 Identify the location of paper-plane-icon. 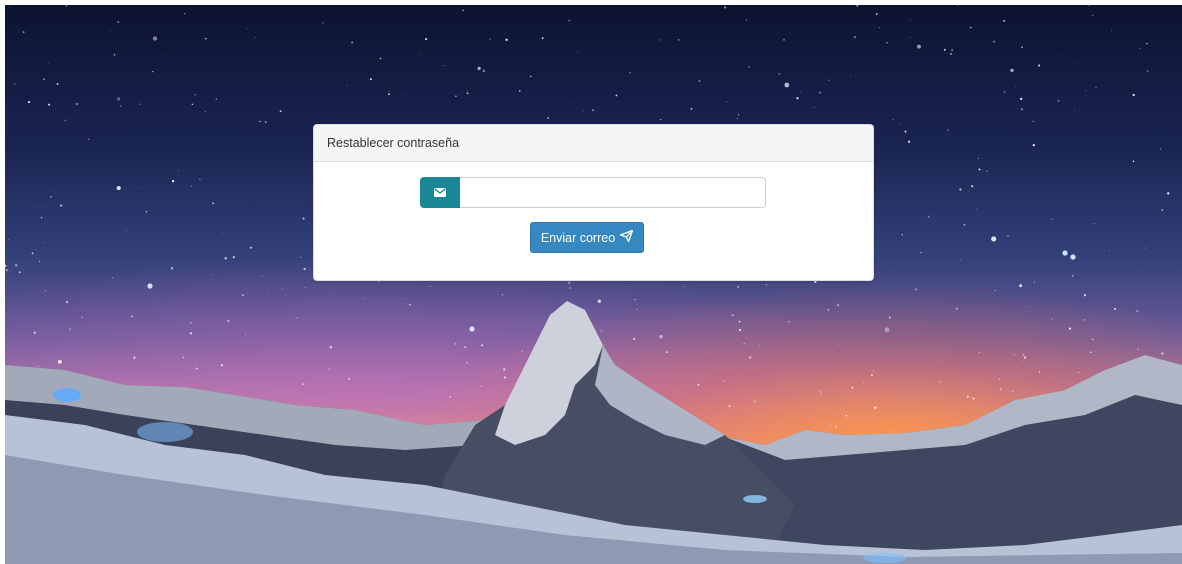
(626, 237).